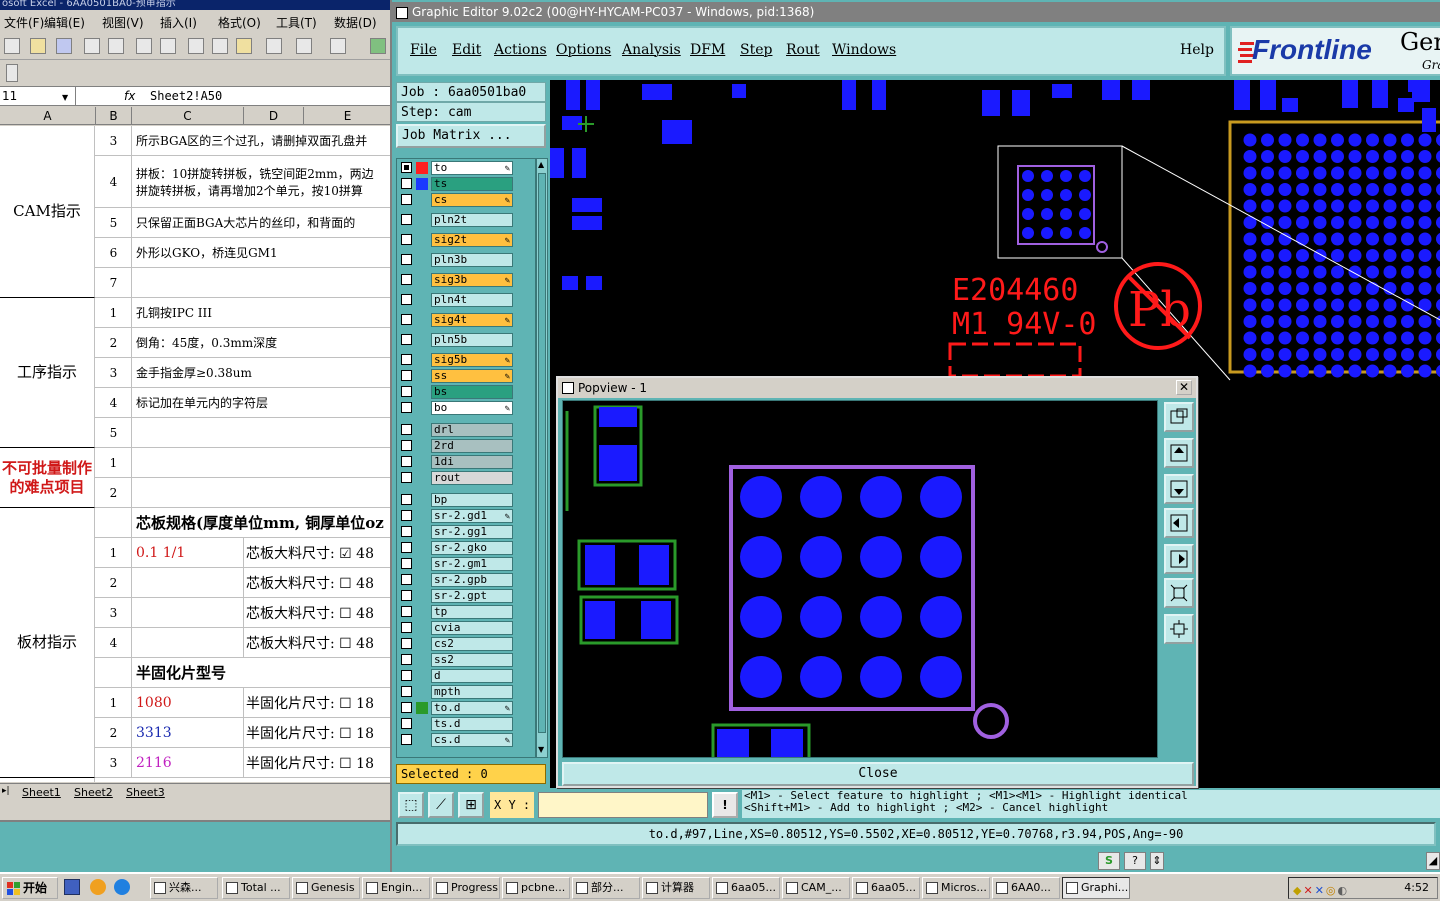 The width and height of the screenshot is (1440, 901). I want to click on cell-c: 3313, so click(188, 732).